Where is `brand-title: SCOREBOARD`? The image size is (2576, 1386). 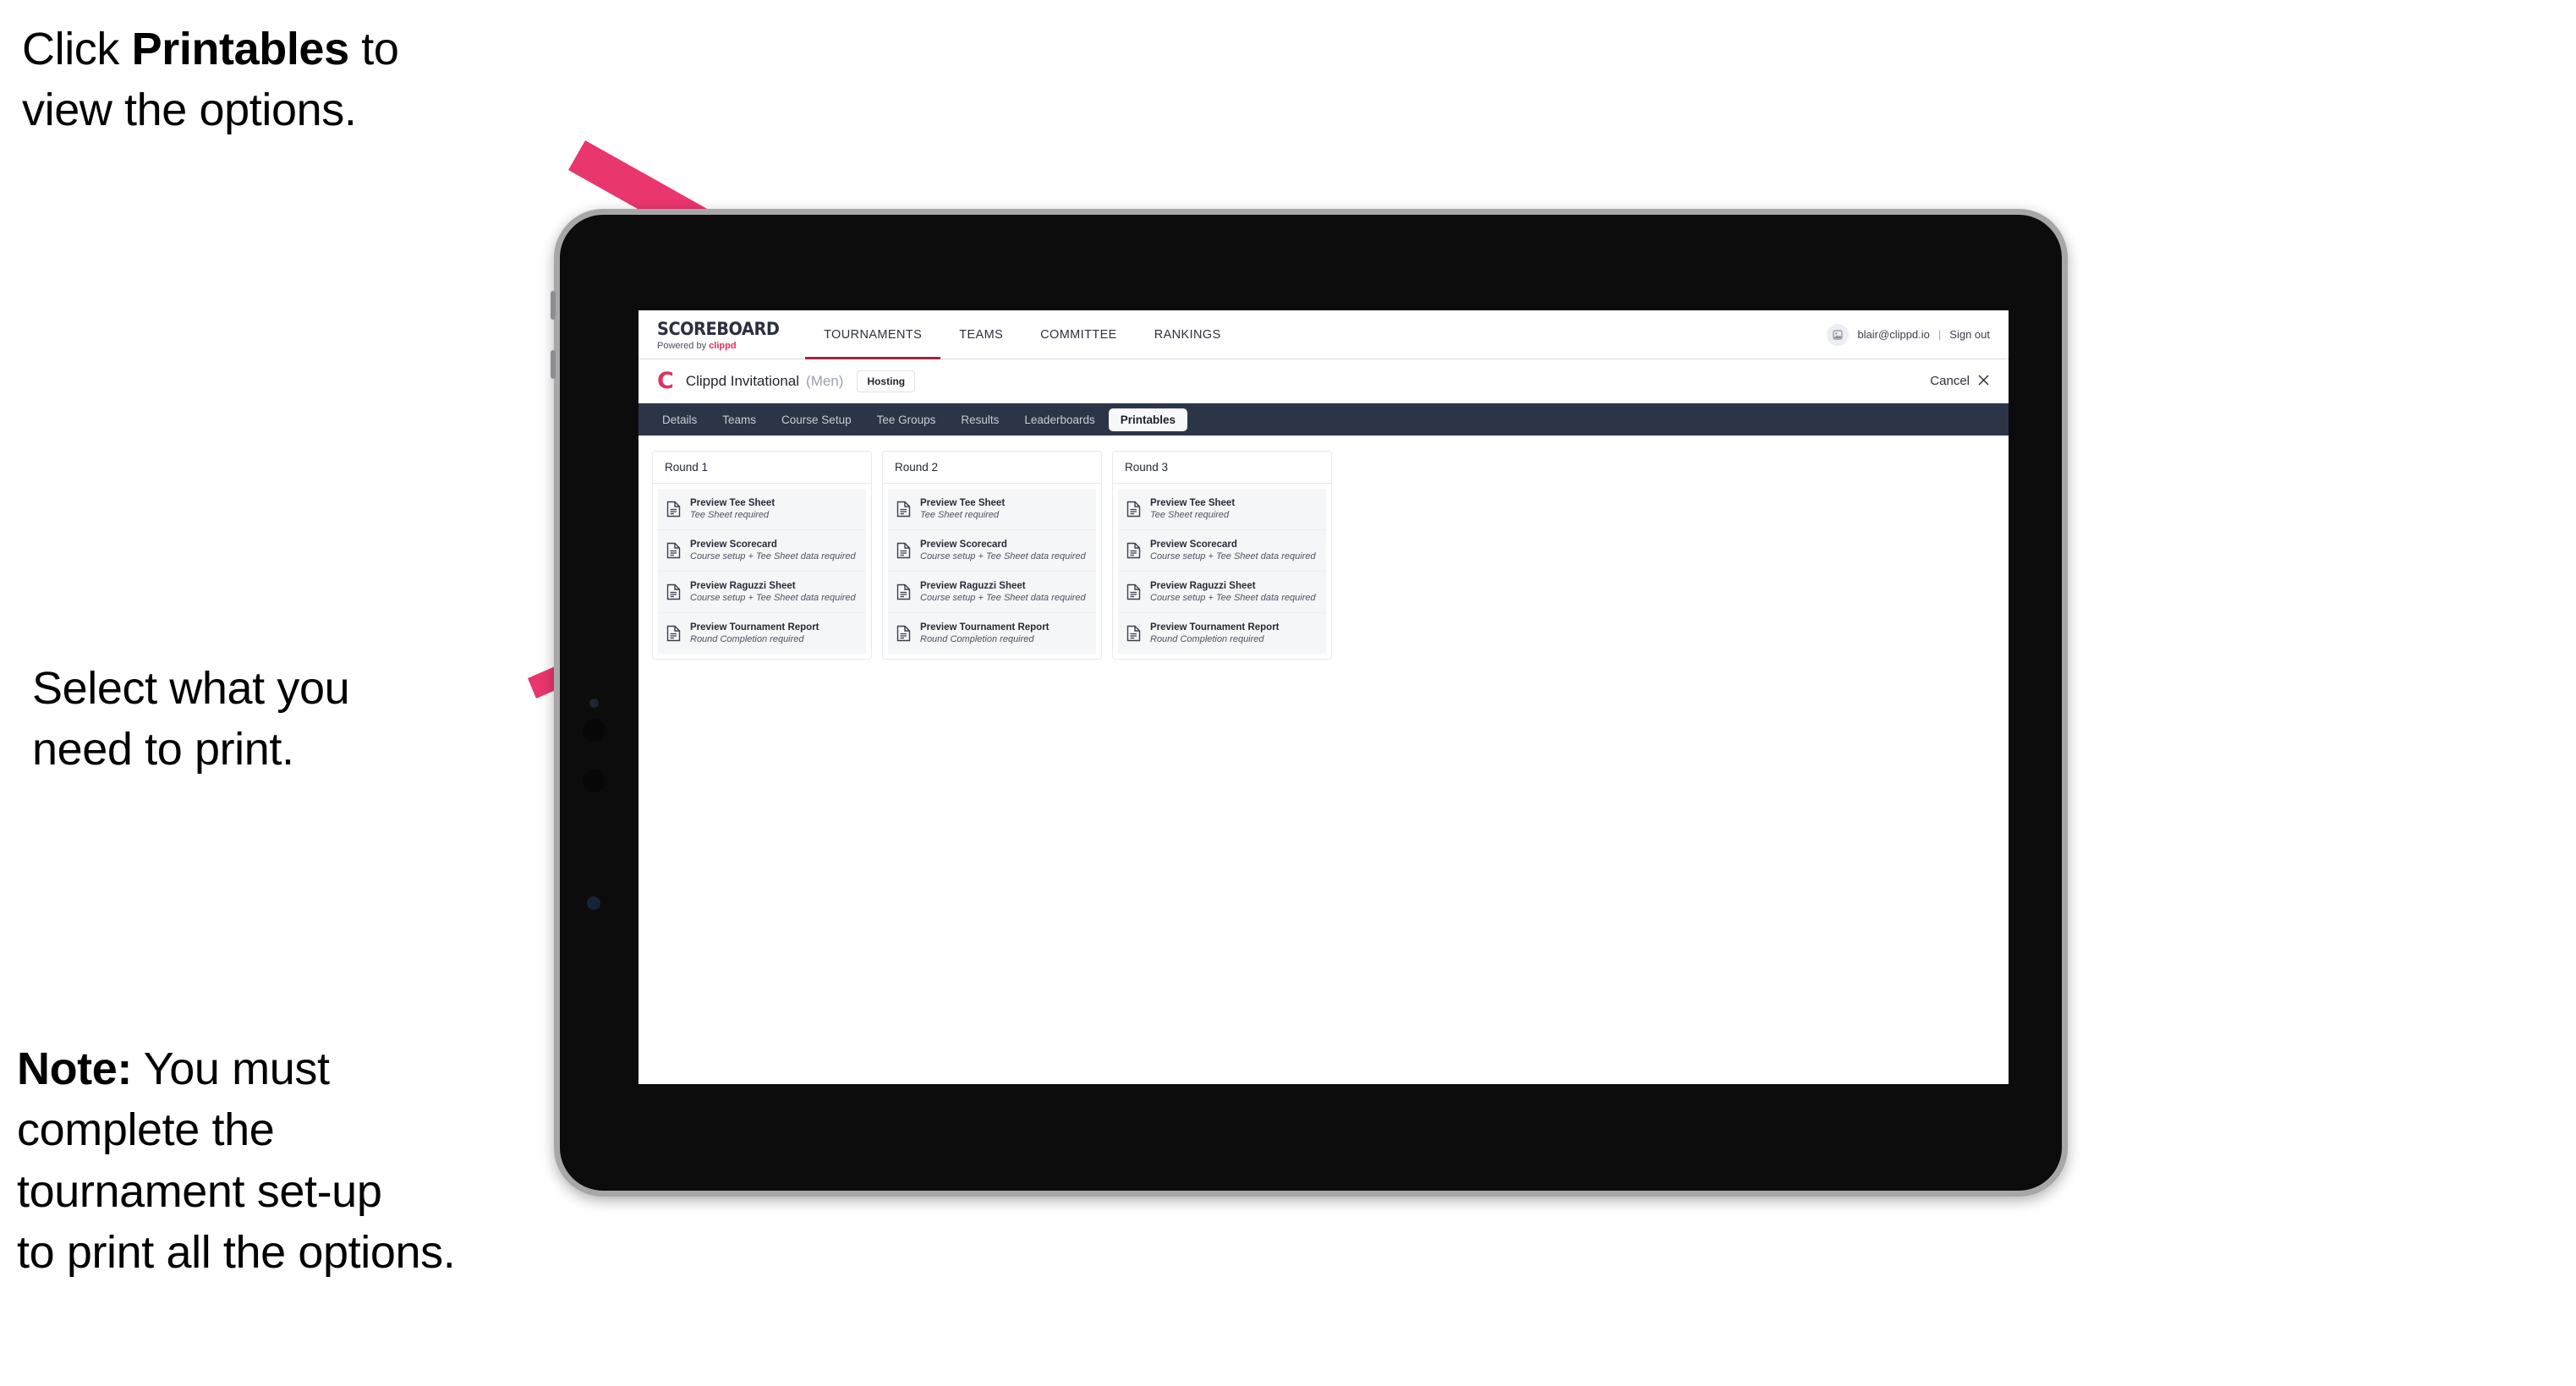 brand-title: SCOREBOARD is located at coordinates (718, 328).